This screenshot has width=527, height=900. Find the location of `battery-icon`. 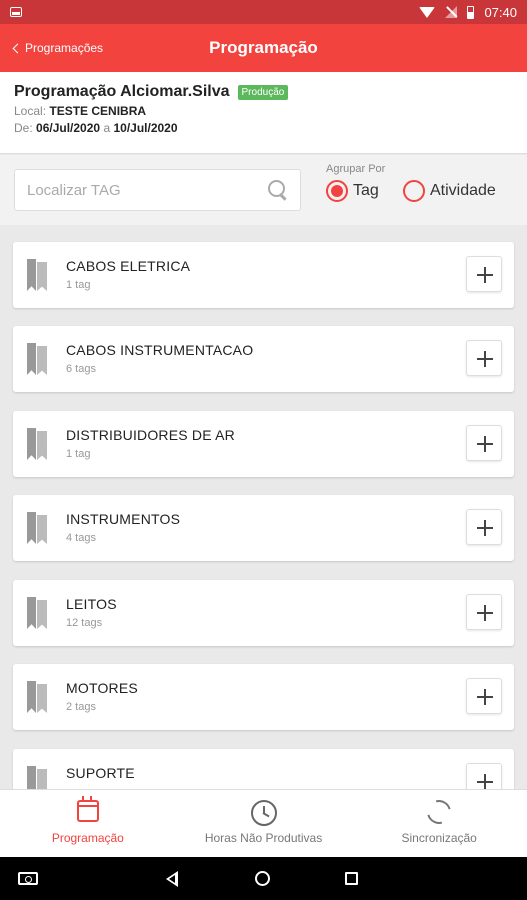

battery-icon is located at coordinates (471, 12).